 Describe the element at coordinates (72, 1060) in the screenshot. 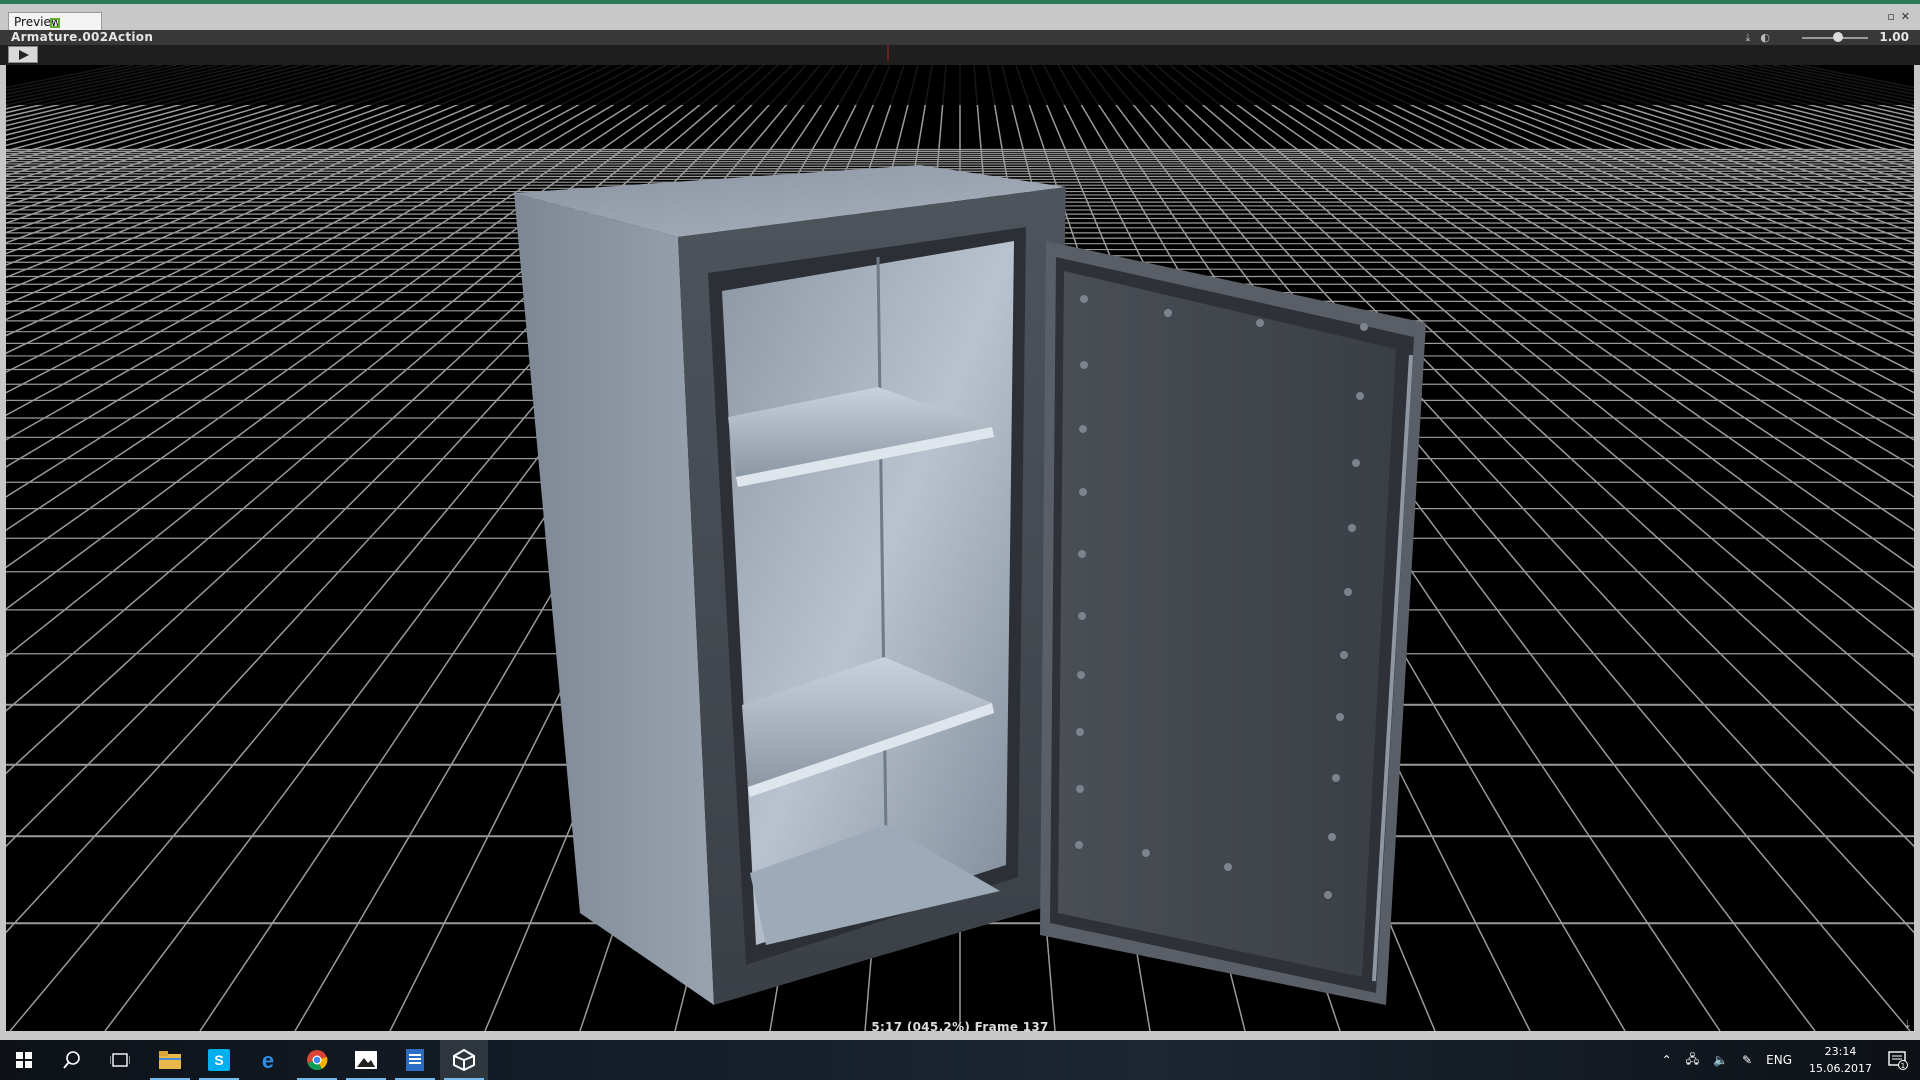

I see `search-icon` at that location.